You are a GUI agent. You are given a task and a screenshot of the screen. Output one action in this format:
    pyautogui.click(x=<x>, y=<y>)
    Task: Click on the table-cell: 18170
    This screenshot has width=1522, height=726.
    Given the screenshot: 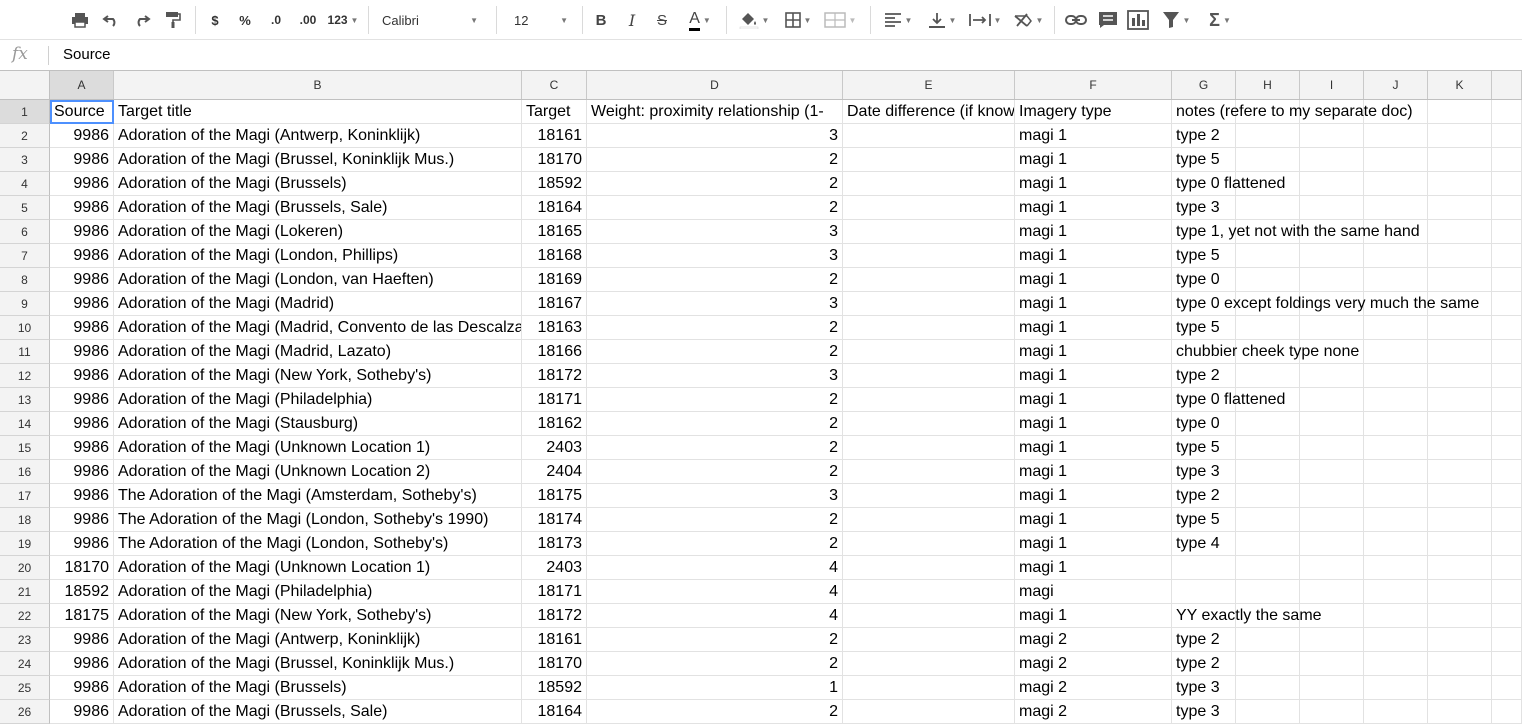 What is the action you would take?
    pyautogui.click(x=82, y=568)
    